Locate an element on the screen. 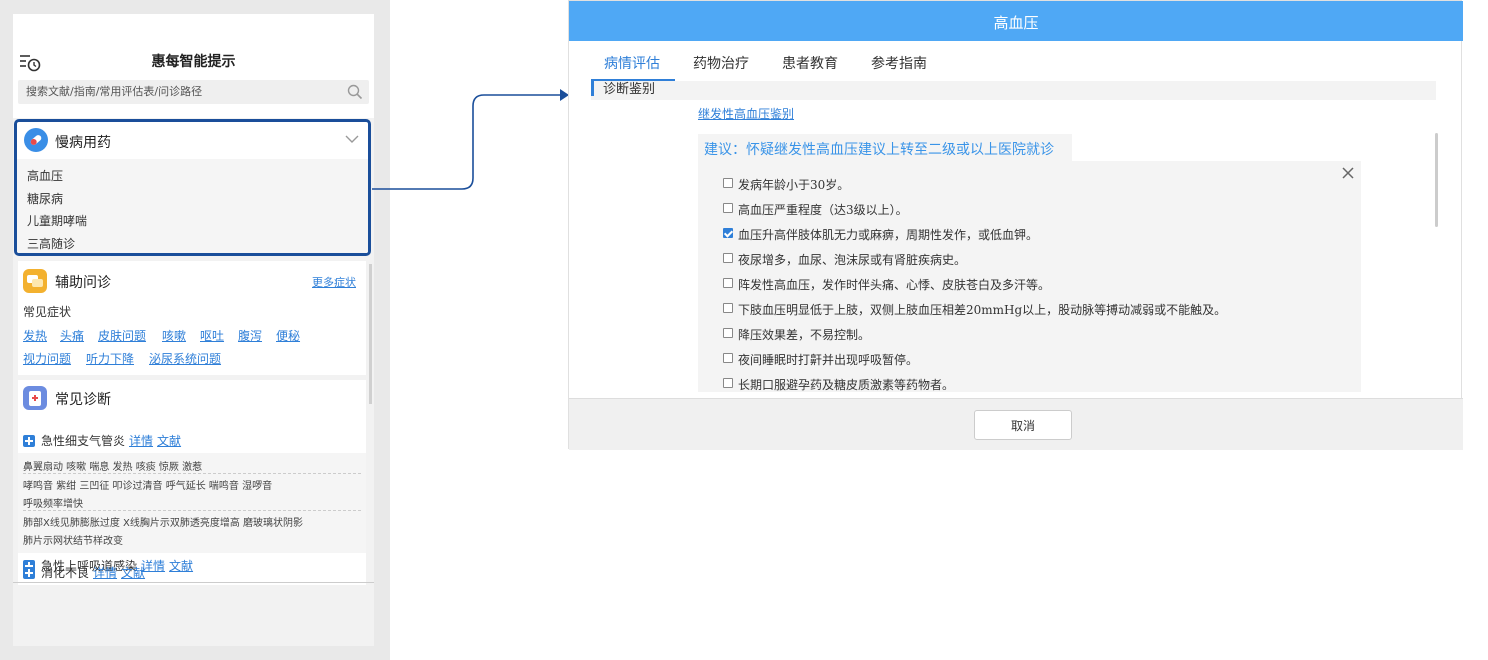 Image resolution: width=1488 pixels, height=660 pixels. tab-guidelines: 参考指南 is located at coordinates (899, 63).